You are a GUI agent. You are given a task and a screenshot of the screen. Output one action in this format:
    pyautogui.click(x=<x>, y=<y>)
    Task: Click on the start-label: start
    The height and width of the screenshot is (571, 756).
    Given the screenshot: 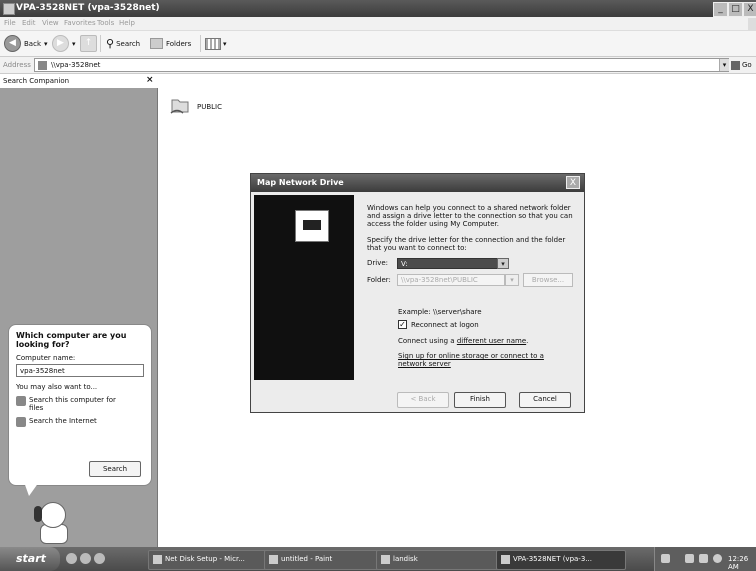 What is the action you would take?
    pyautogui.click(x=31, y=558)
    